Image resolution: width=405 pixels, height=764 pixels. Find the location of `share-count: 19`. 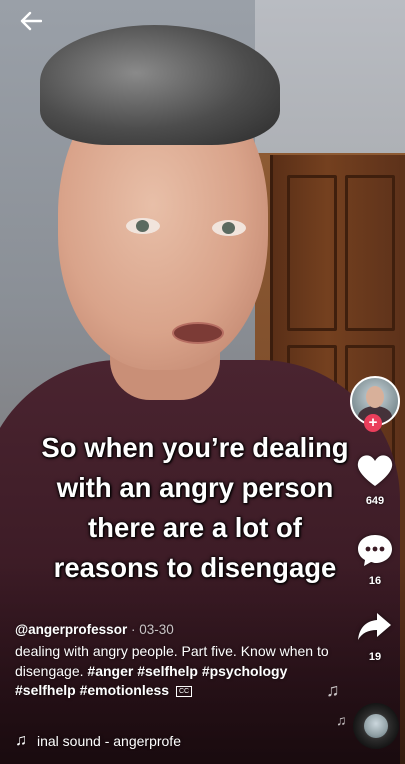

share-count: 19 is located at coordinates (375, 657).